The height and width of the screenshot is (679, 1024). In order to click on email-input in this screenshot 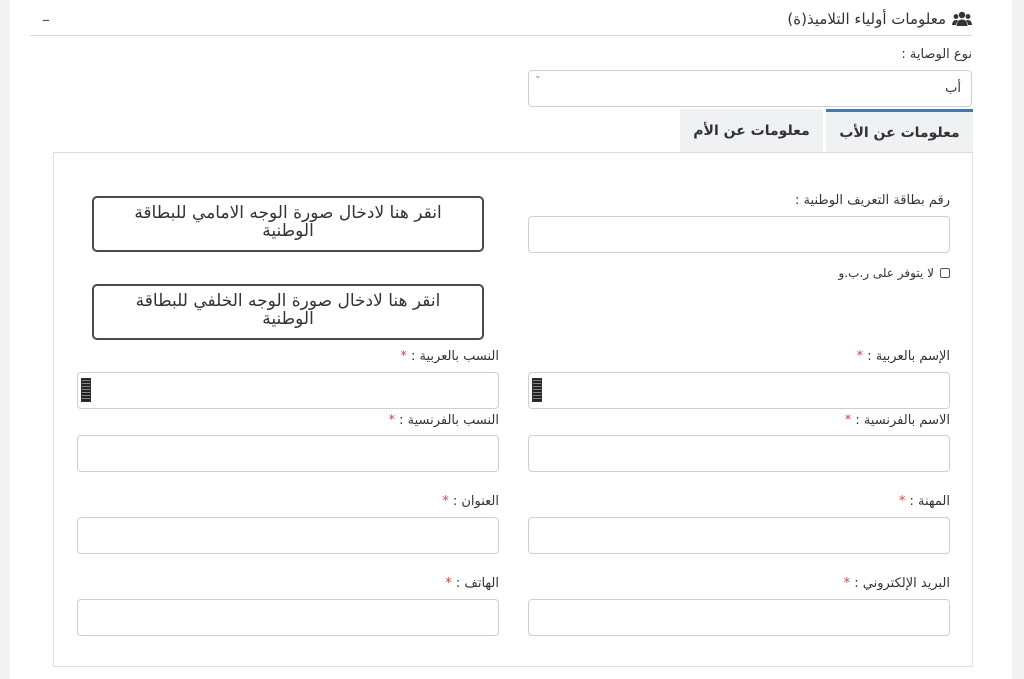, I will do `click(739, 617)`.